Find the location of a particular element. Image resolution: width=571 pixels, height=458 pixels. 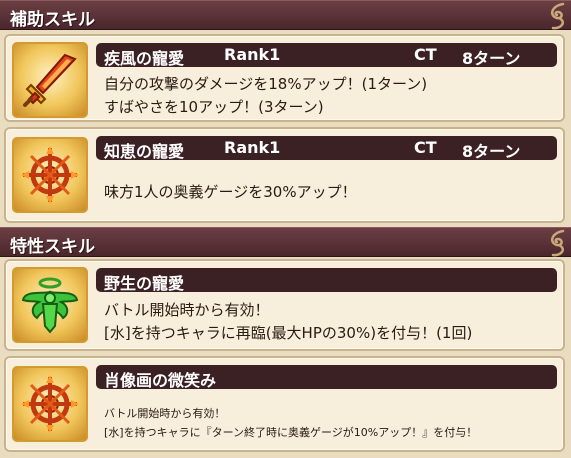

skill-name-bar: 野生の寵愛 is located at coordinates (326, 280).